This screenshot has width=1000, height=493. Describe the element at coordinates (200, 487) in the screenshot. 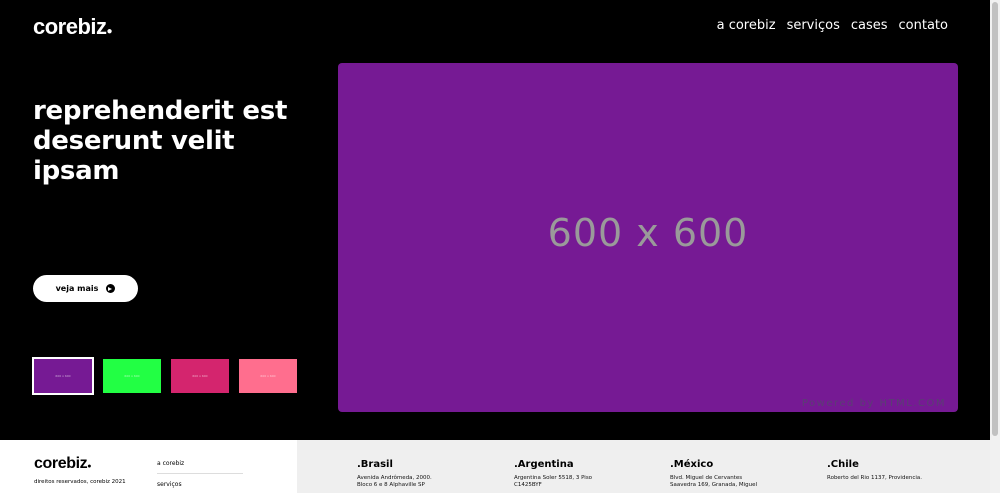

I see `footer-link-servicos: serviços` at that location.